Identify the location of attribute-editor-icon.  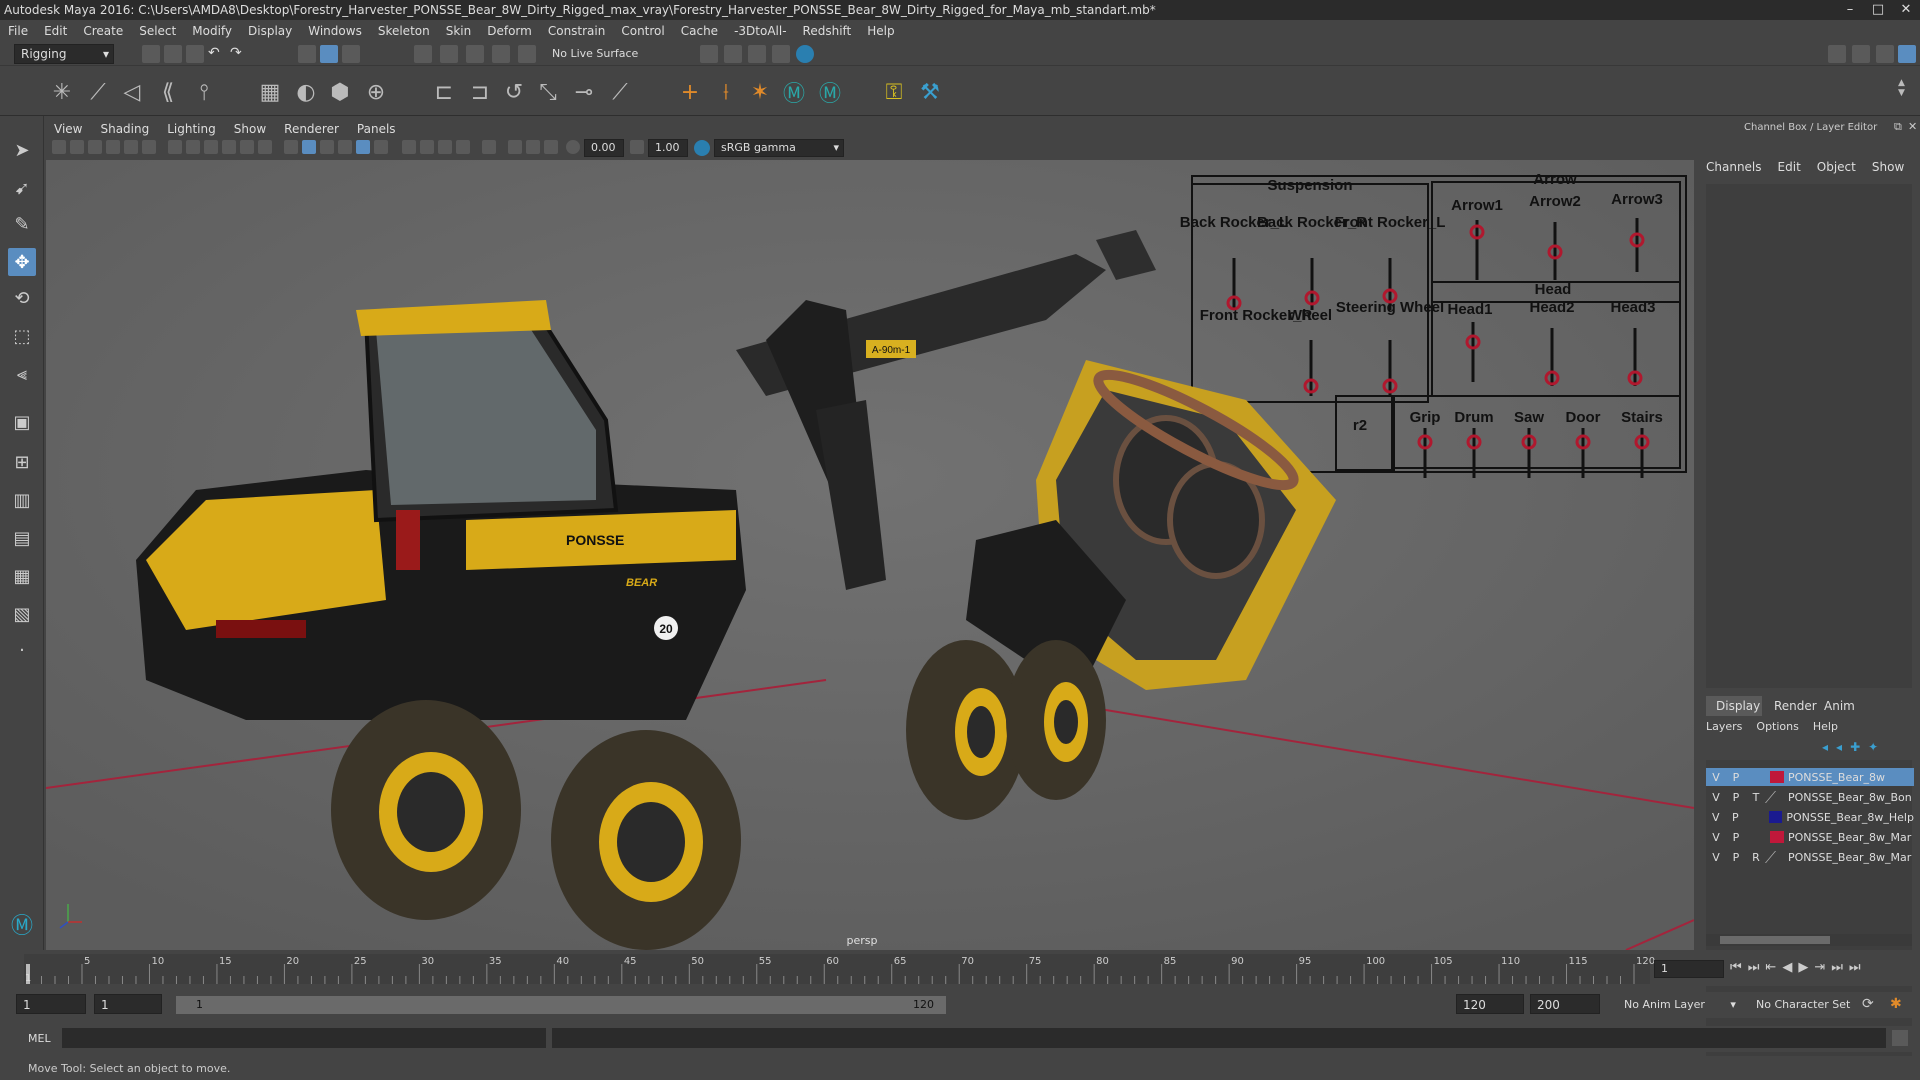
(1861, 54).